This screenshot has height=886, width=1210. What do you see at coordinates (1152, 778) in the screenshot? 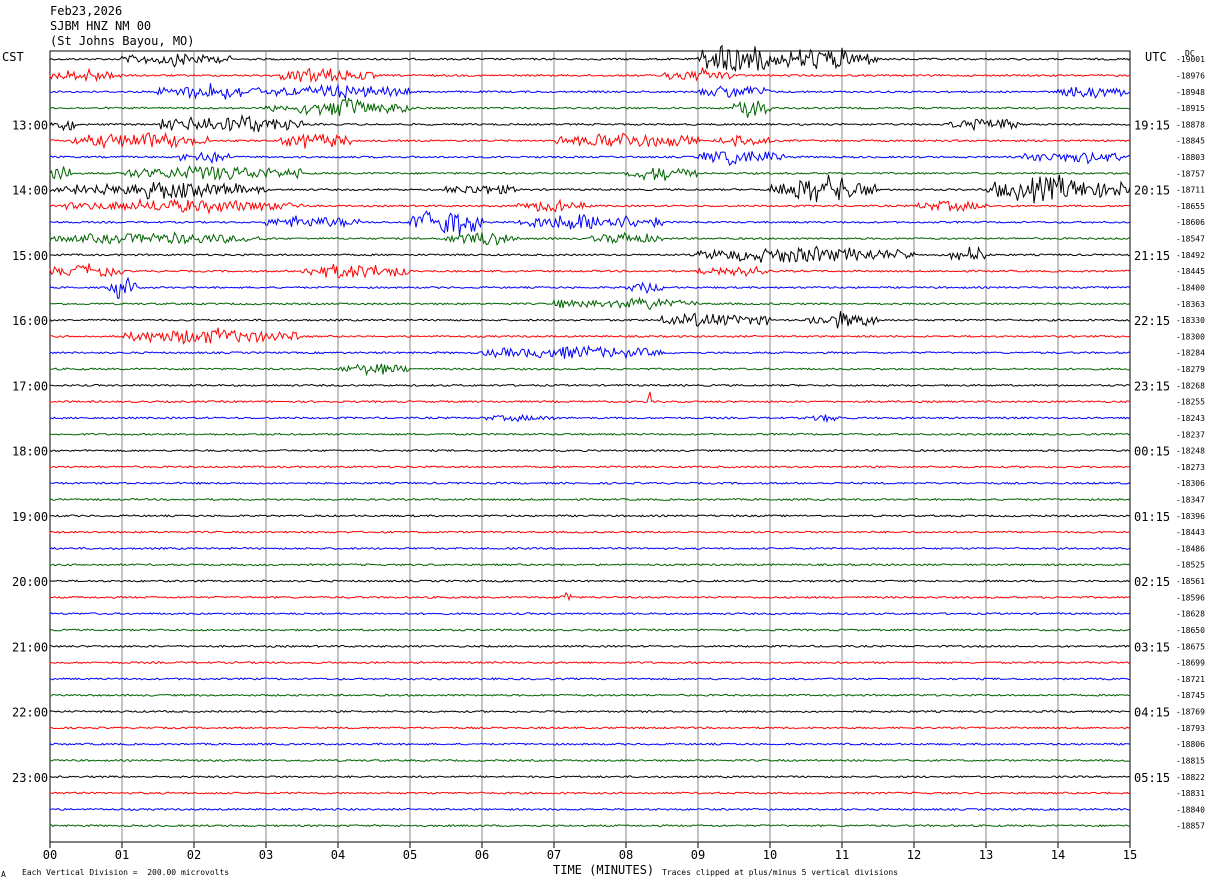
I see `right-hour-label: 05:15` at bounding box center [1152, 778].